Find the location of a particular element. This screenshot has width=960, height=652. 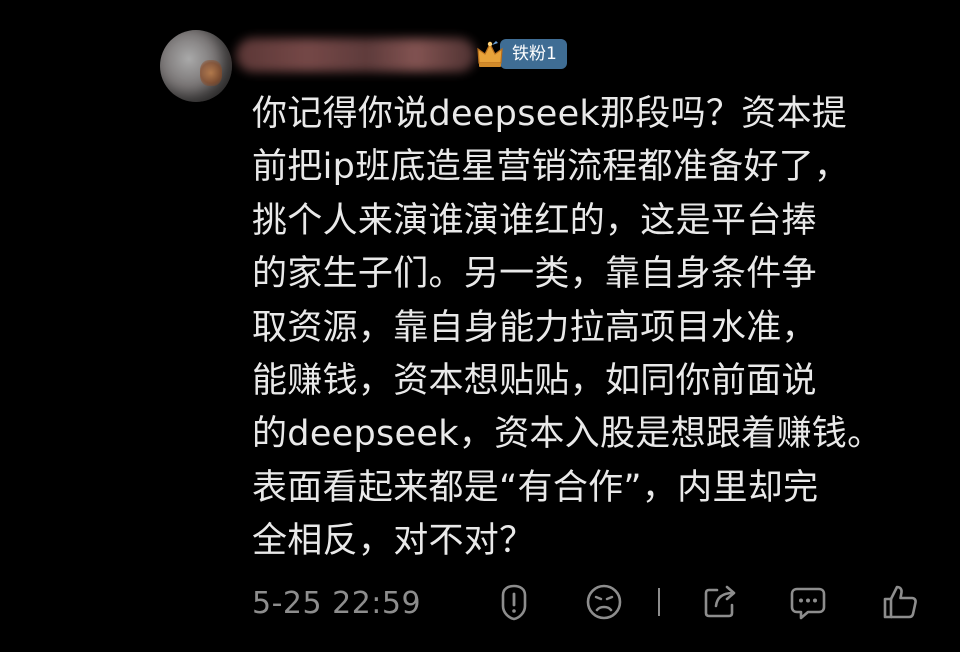

crown-icon is located at coordinates (490, 54).